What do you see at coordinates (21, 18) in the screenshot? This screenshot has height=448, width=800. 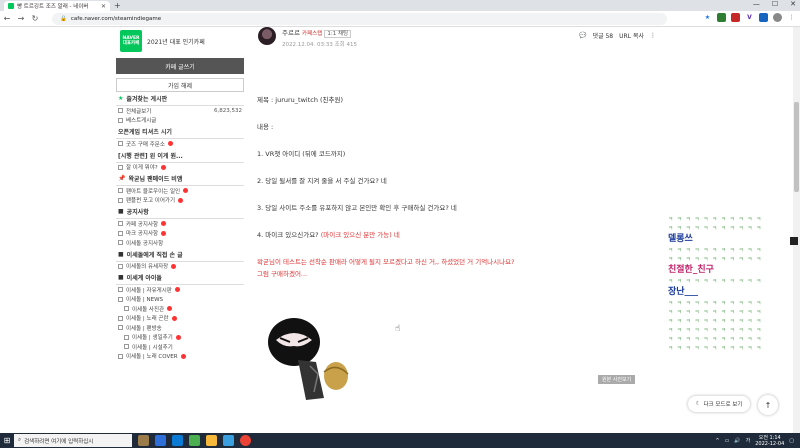 I see `forward-icon: →` at bounding box center [21, 18].